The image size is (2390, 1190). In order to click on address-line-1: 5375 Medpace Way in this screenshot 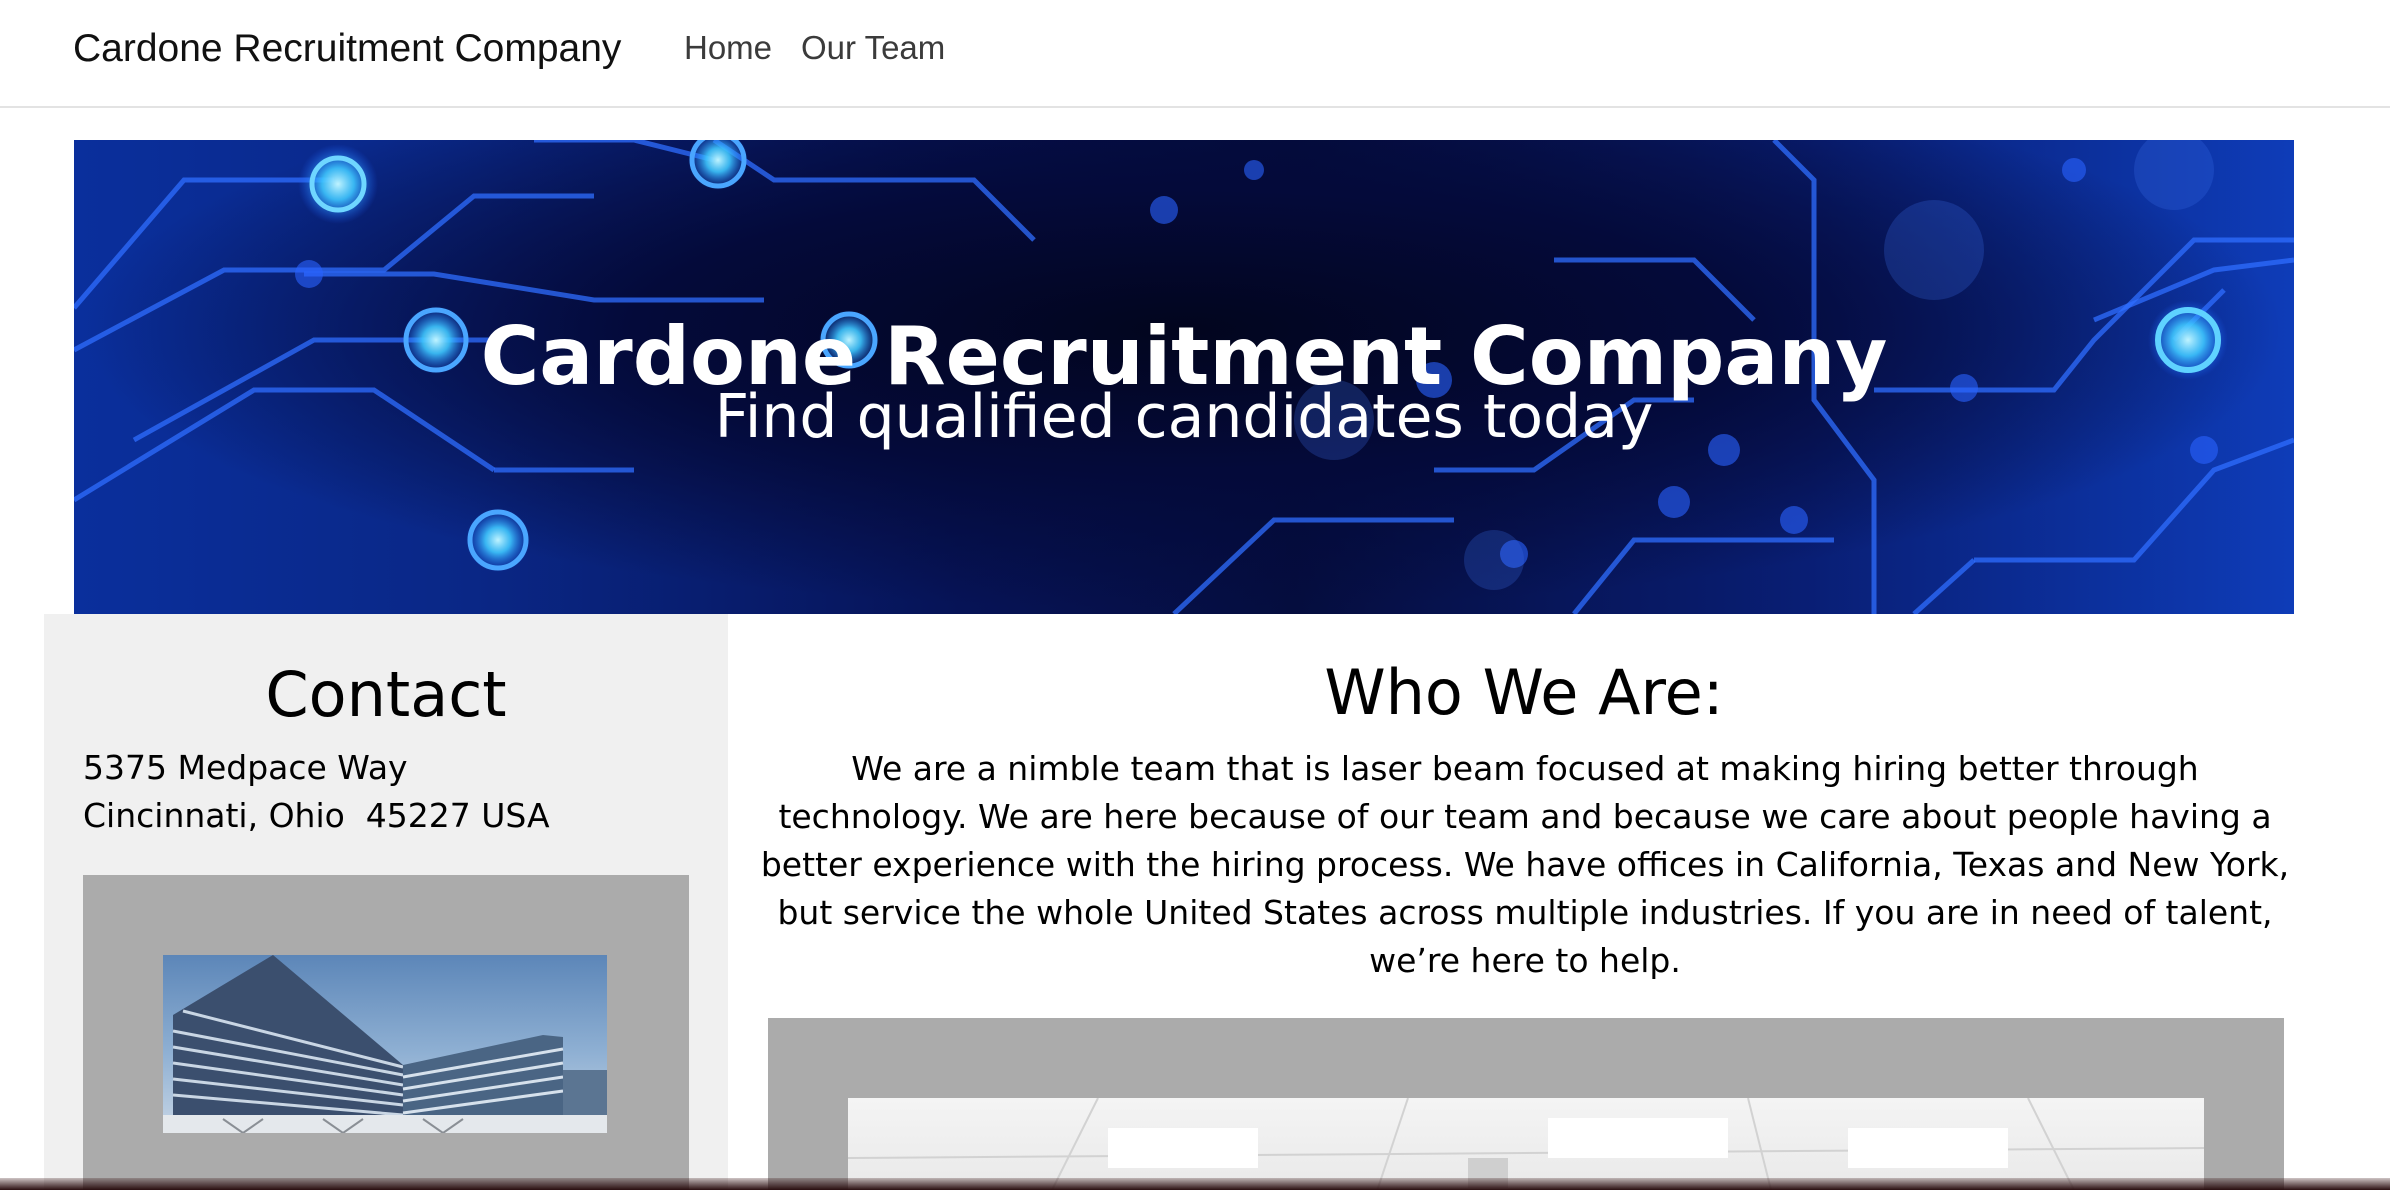, I will do `click(245, 767)`.